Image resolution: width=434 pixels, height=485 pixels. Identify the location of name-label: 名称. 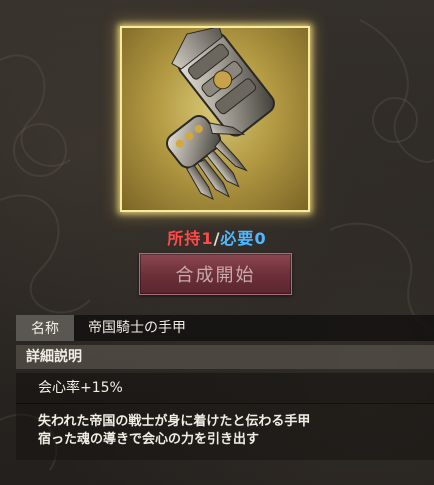
(45, 328).